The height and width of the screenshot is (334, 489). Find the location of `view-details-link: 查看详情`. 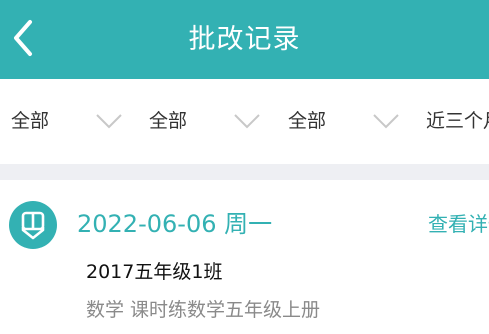

view-details-link: 查看详情 is located at coordinates (458, 224).